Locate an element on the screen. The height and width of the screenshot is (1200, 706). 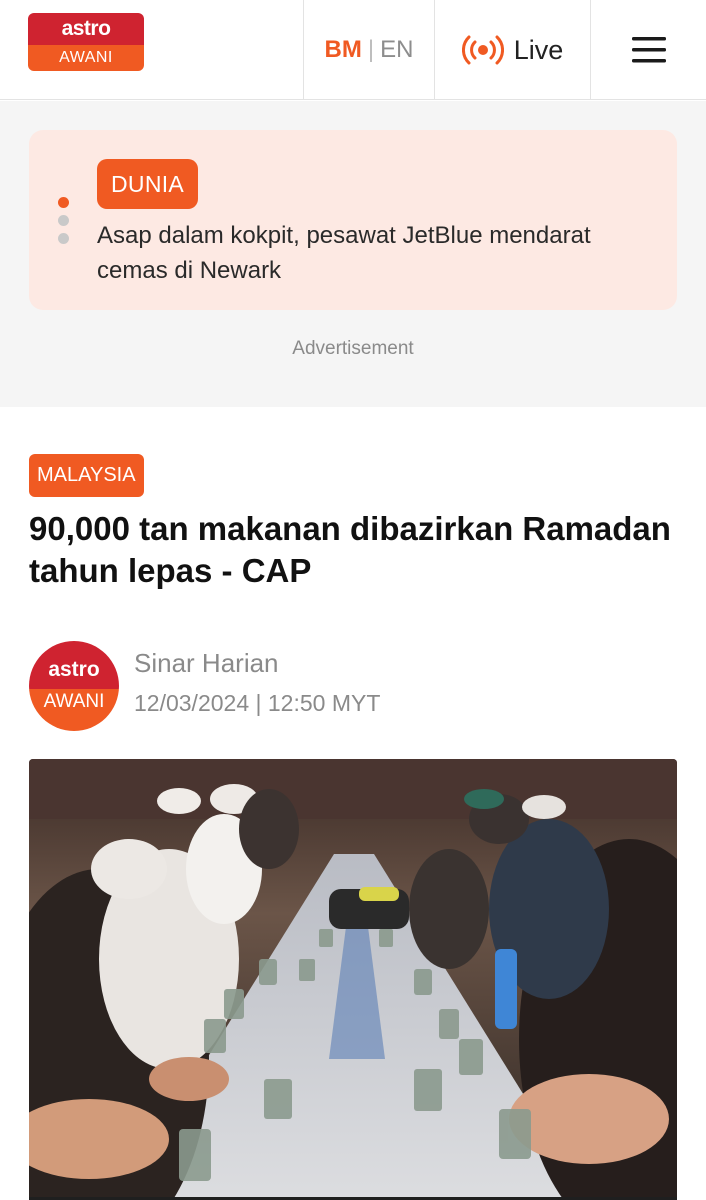
ticker-dot-active is located at coordinates (63, 202).